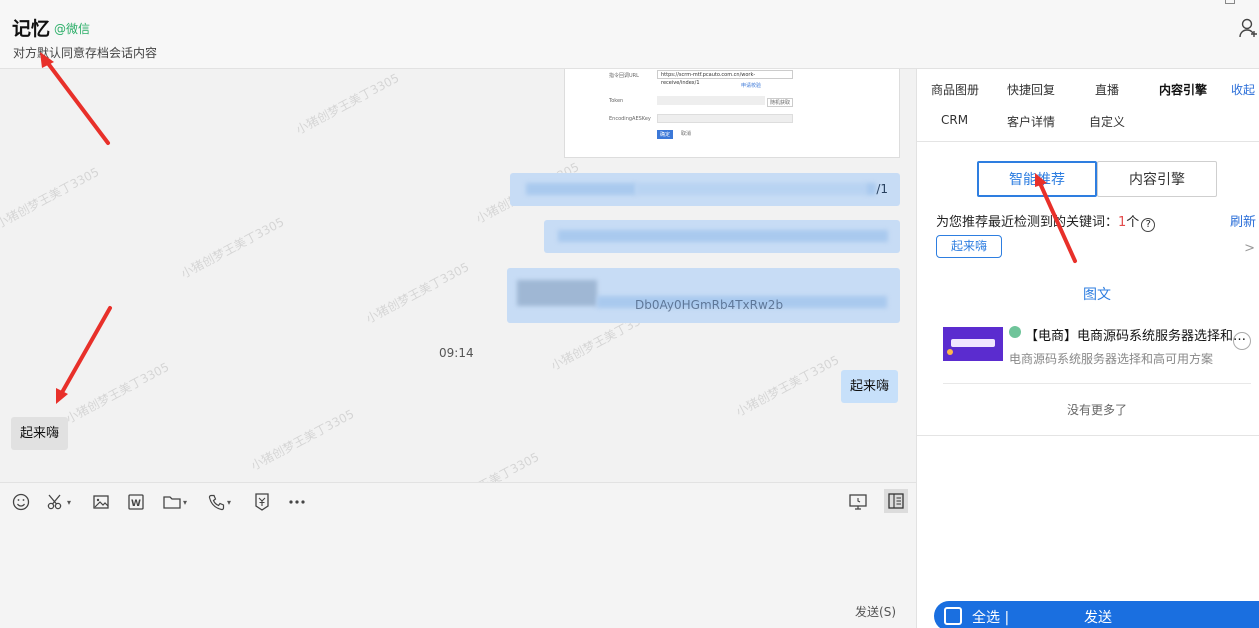 Image resolution: width=1259 pixels, height=628 pixels. What do you see at coordinates (1148, 225) in the screenshot?
I see `help-icon: ?` at bounding box center [1148, 225].